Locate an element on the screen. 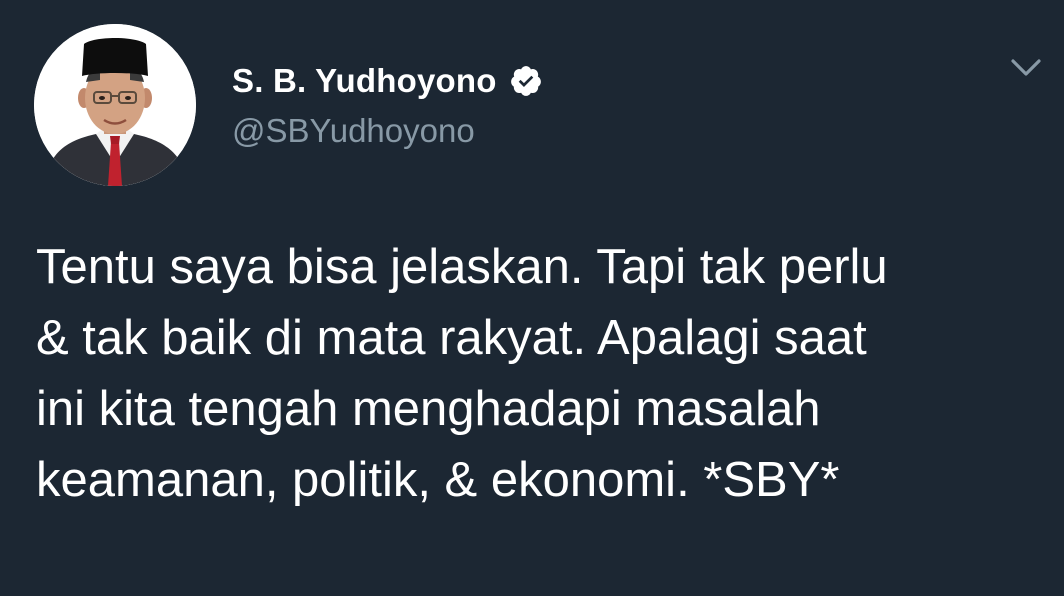  display-name: S. B. Yudhoyono is located at coordinates (364, 81).